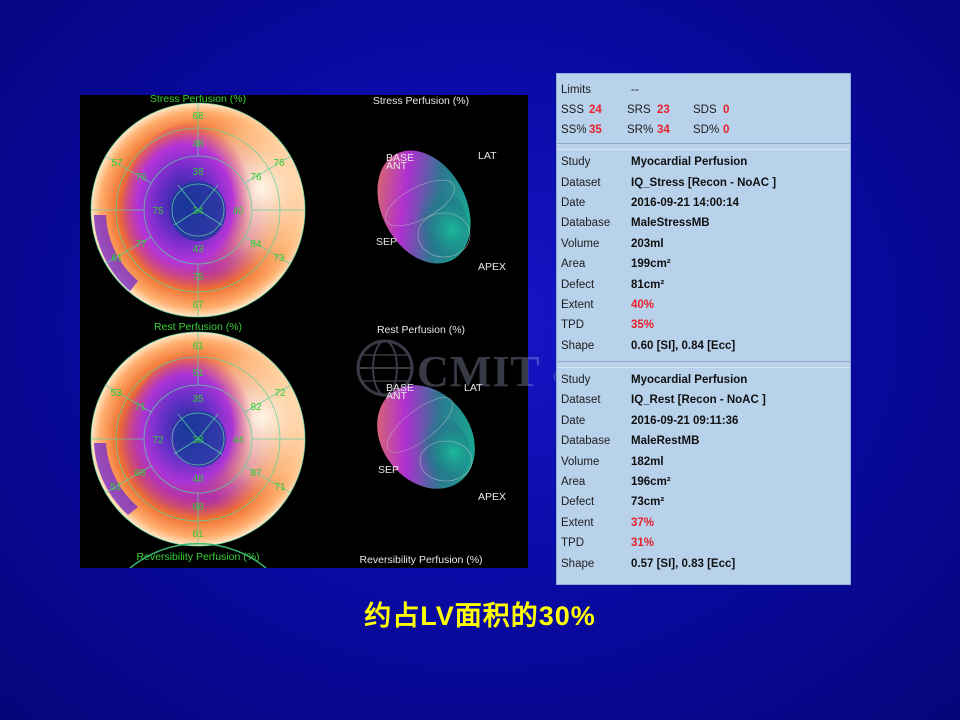 This screenshot has height=720, width=960. I want to click on info-value: 182ml, so click(647, 461).